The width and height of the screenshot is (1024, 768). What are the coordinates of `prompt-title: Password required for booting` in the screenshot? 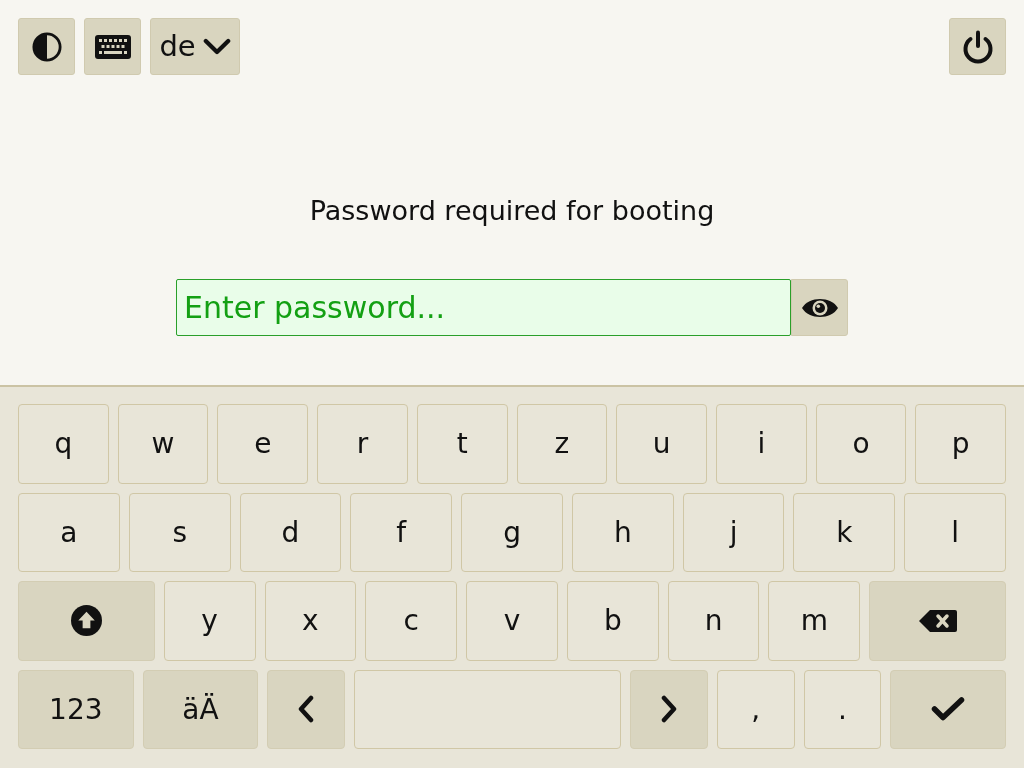 It's located at (512, 211).